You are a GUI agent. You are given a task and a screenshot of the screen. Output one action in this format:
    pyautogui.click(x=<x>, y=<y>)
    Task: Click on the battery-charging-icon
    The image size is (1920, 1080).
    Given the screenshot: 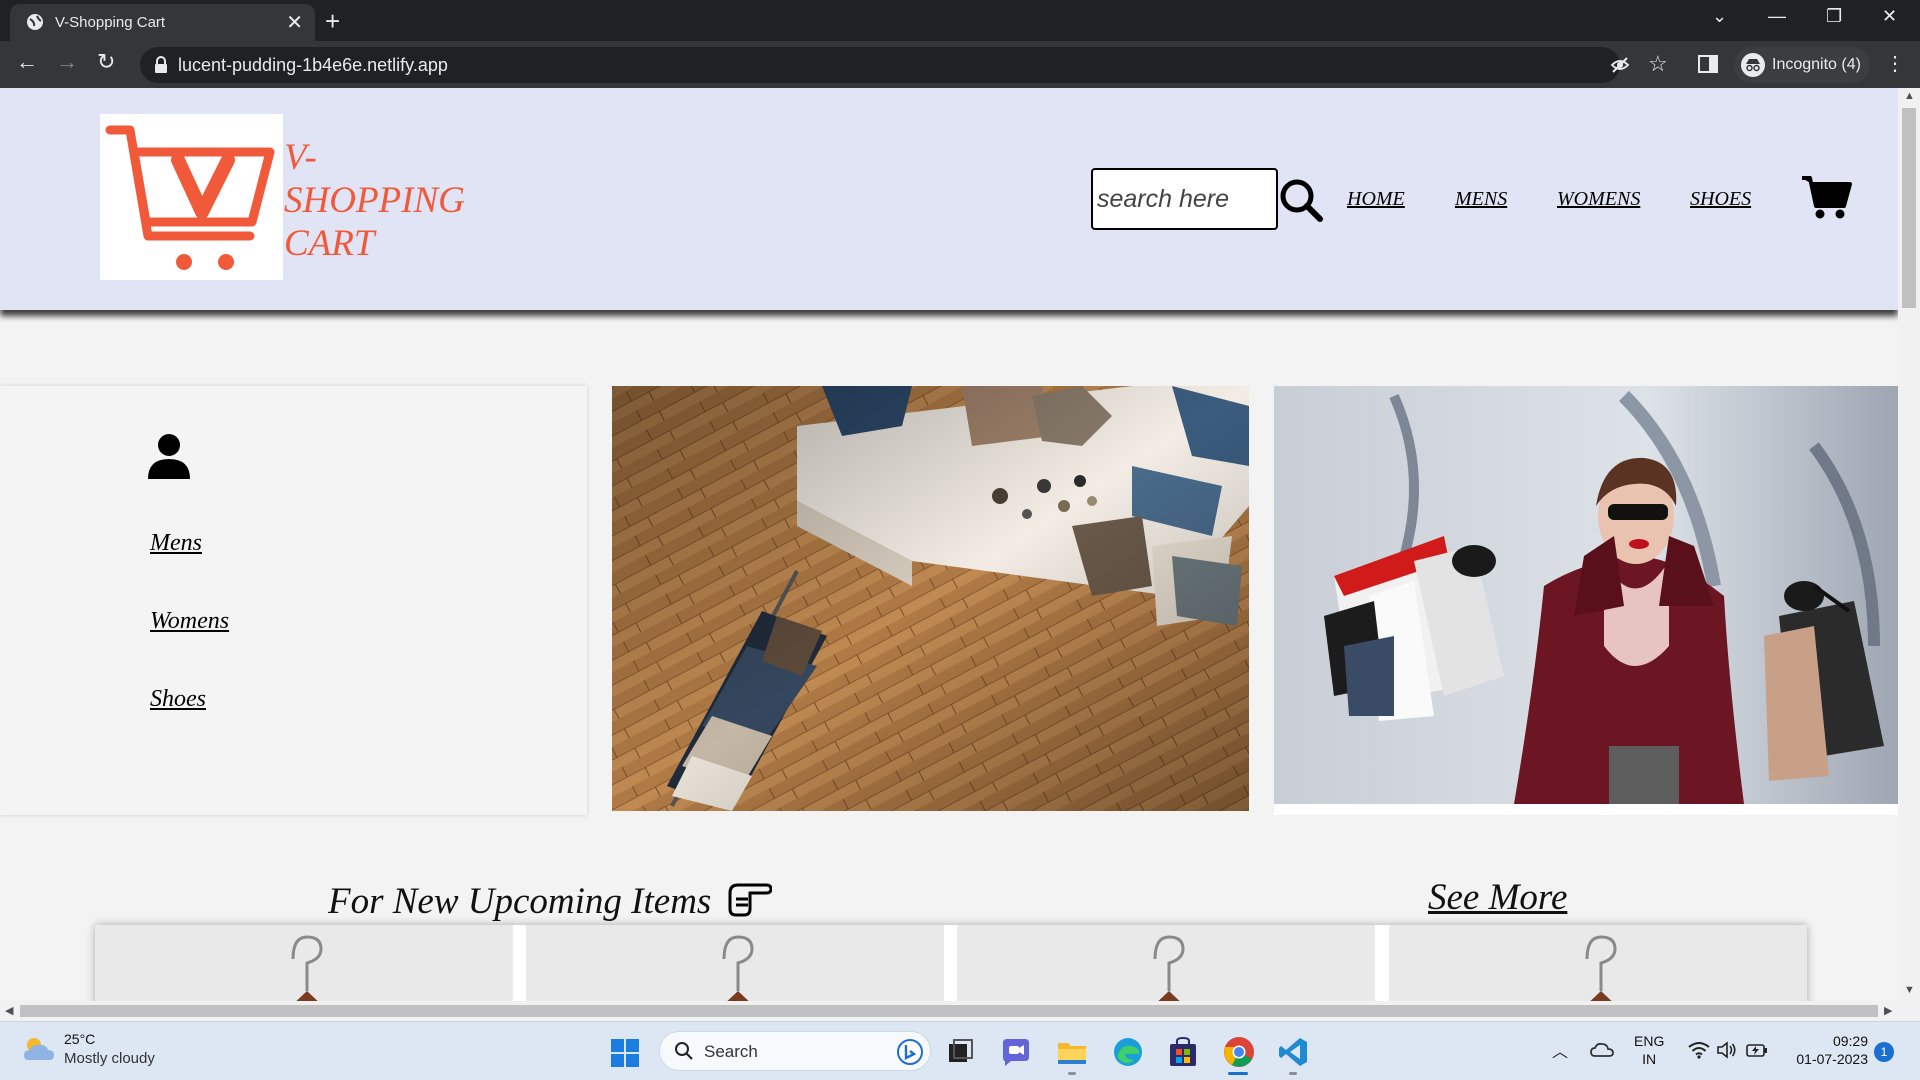 What is the action you would take?
    pyautogui.click(x=1757, y=1050)
    